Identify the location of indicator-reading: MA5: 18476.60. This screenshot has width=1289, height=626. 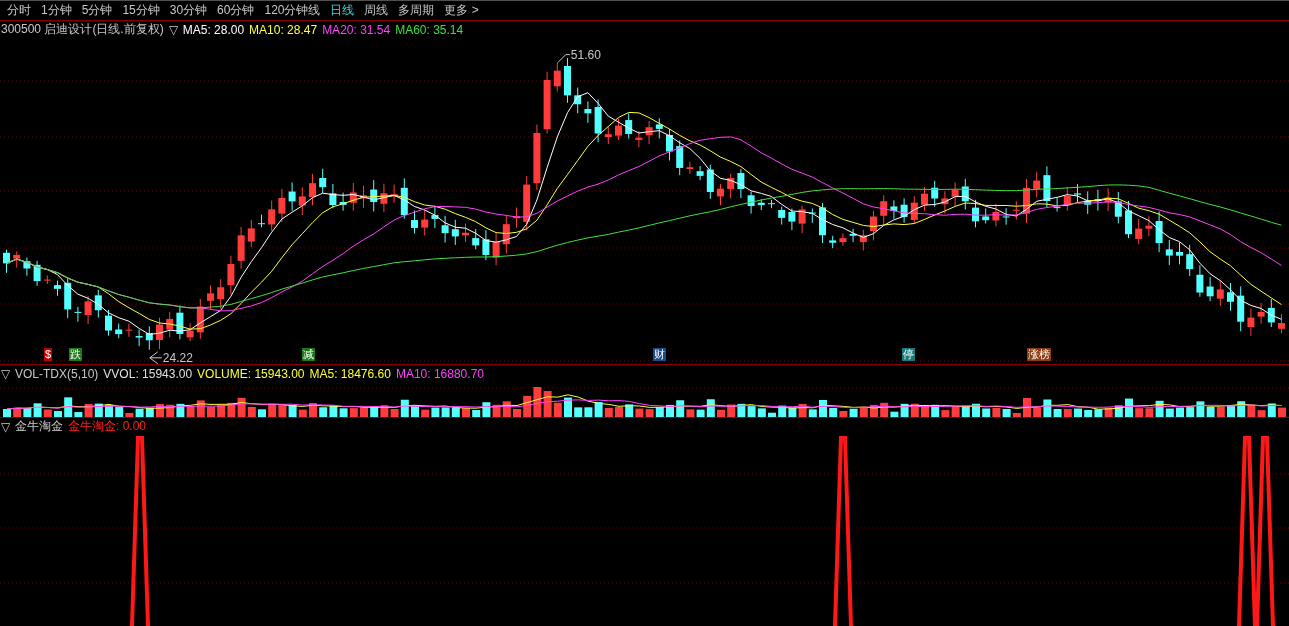
(350, 373).